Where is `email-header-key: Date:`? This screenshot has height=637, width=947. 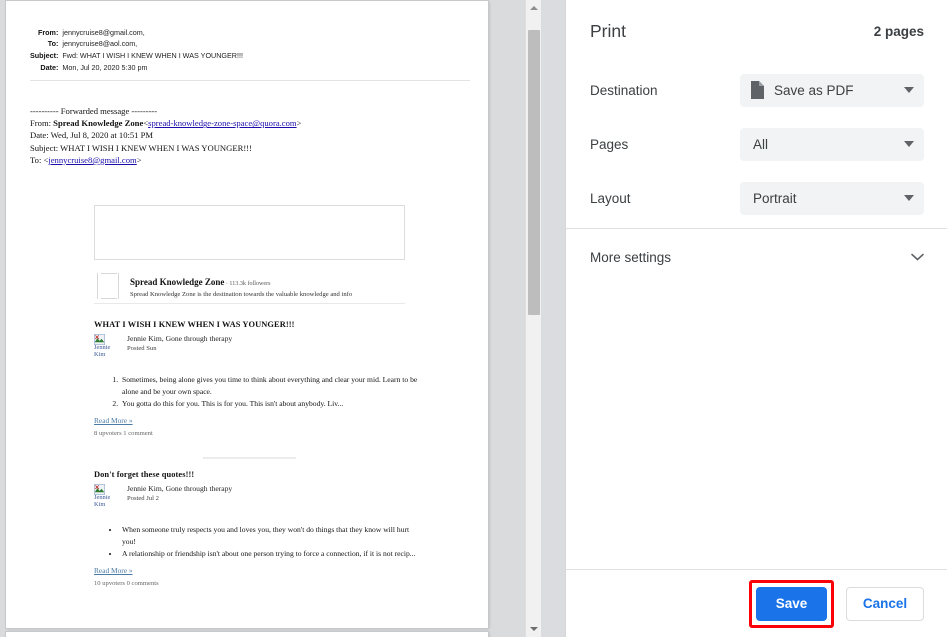 email-header-key: Date: is located at coordinates (49, 67).